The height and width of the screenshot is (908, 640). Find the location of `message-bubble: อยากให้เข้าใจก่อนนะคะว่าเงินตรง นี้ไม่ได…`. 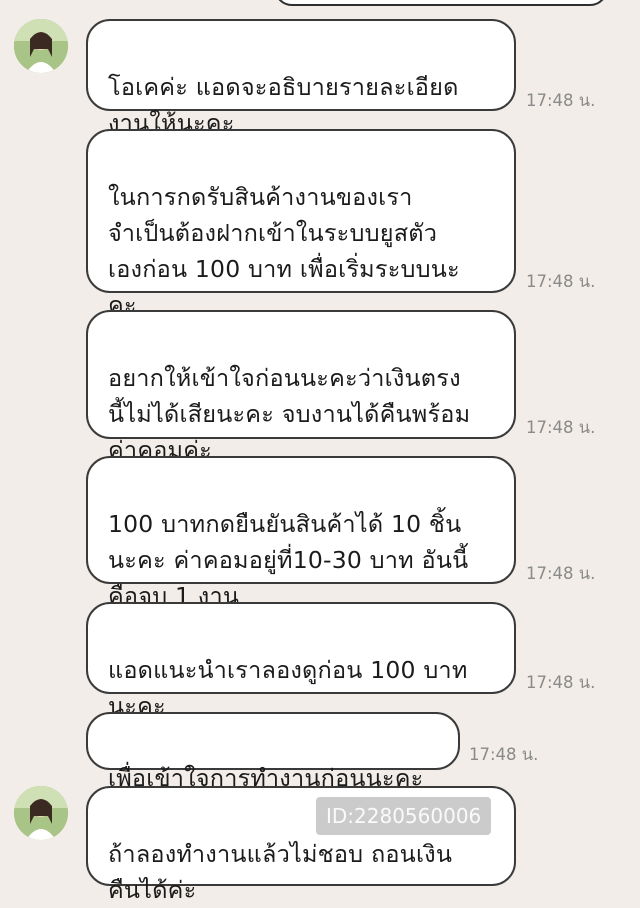

message-bubble: อยากให้เข้าใจก่อนนะคะว่าเงินตรง นี้ไม่ได… is located at coordinates (301, 387).